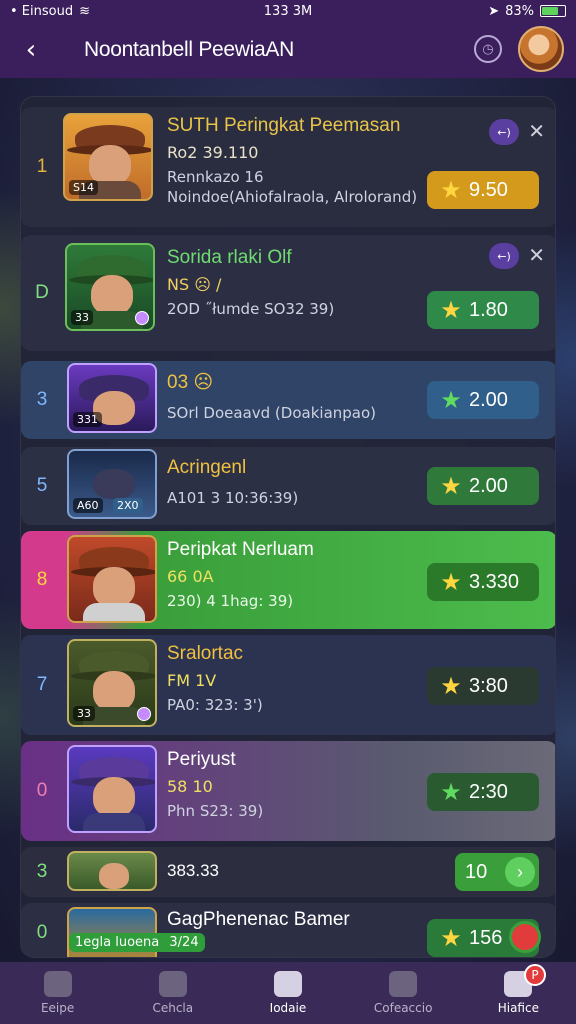 The height and width of the screenshot is (1024, 576). I want to click on player-detail: Rennkazo 16, so click(215, 177).